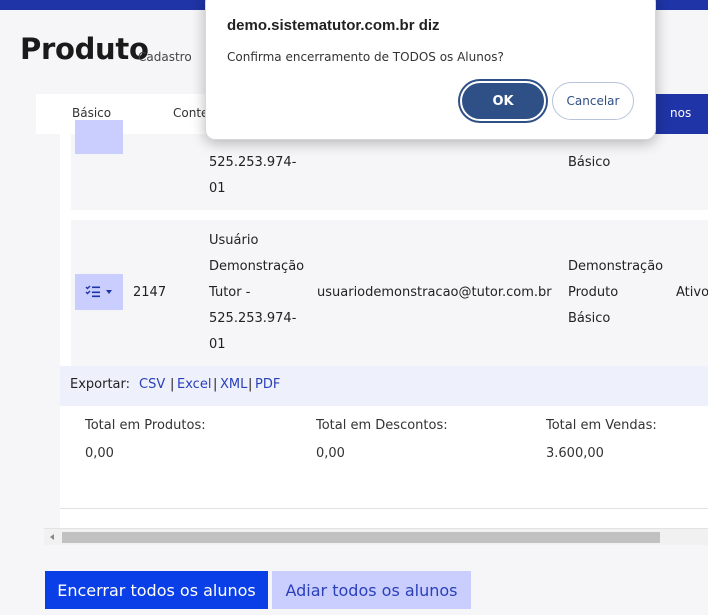 The height and width of the screenshot is (615, 708). I want to click on total-discounts: Total em Descontos: 0,00, so click(382, 439).